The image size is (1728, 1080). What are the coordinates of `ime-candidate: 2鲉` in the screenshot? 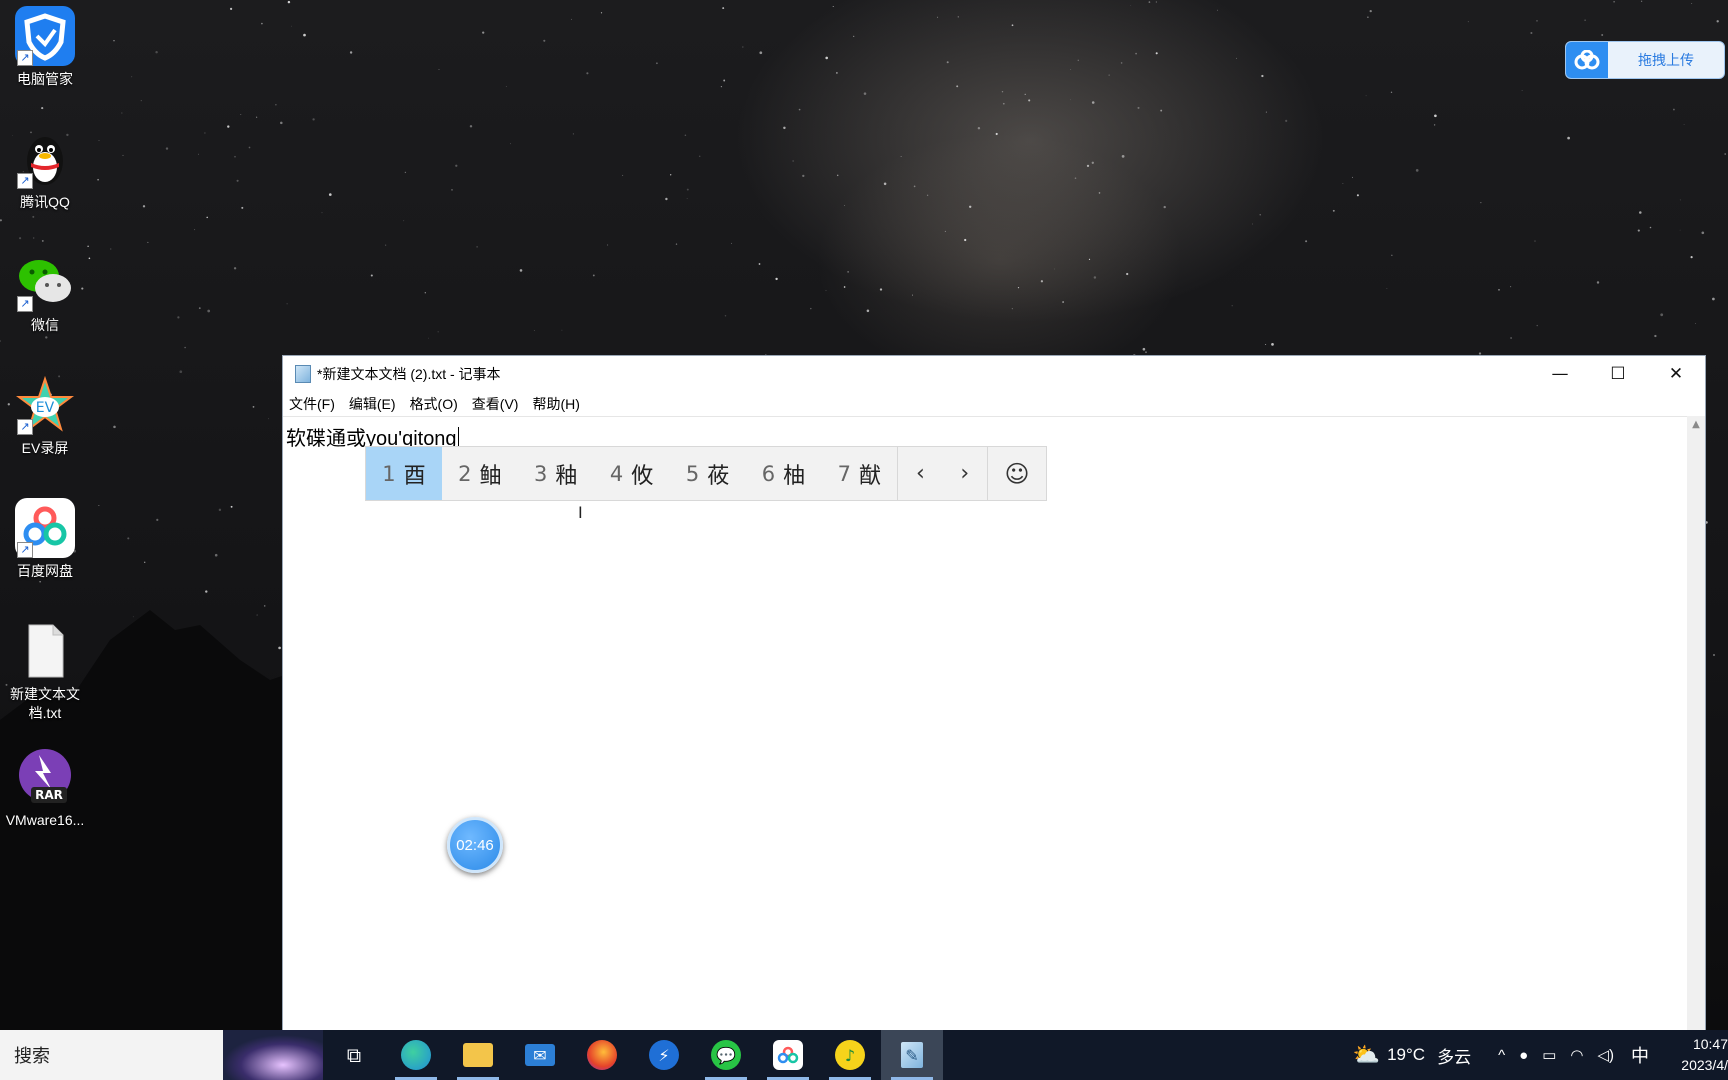 It's located at (480, 473).